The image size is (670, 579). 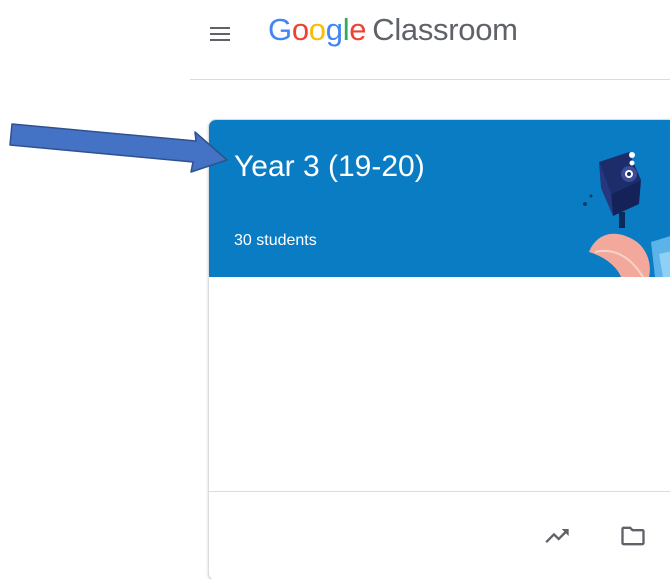 What do you see at coordinates (334, 29) in the screenshot?
I see `logo-letter-g2: g` at bounding box center [334, 29].